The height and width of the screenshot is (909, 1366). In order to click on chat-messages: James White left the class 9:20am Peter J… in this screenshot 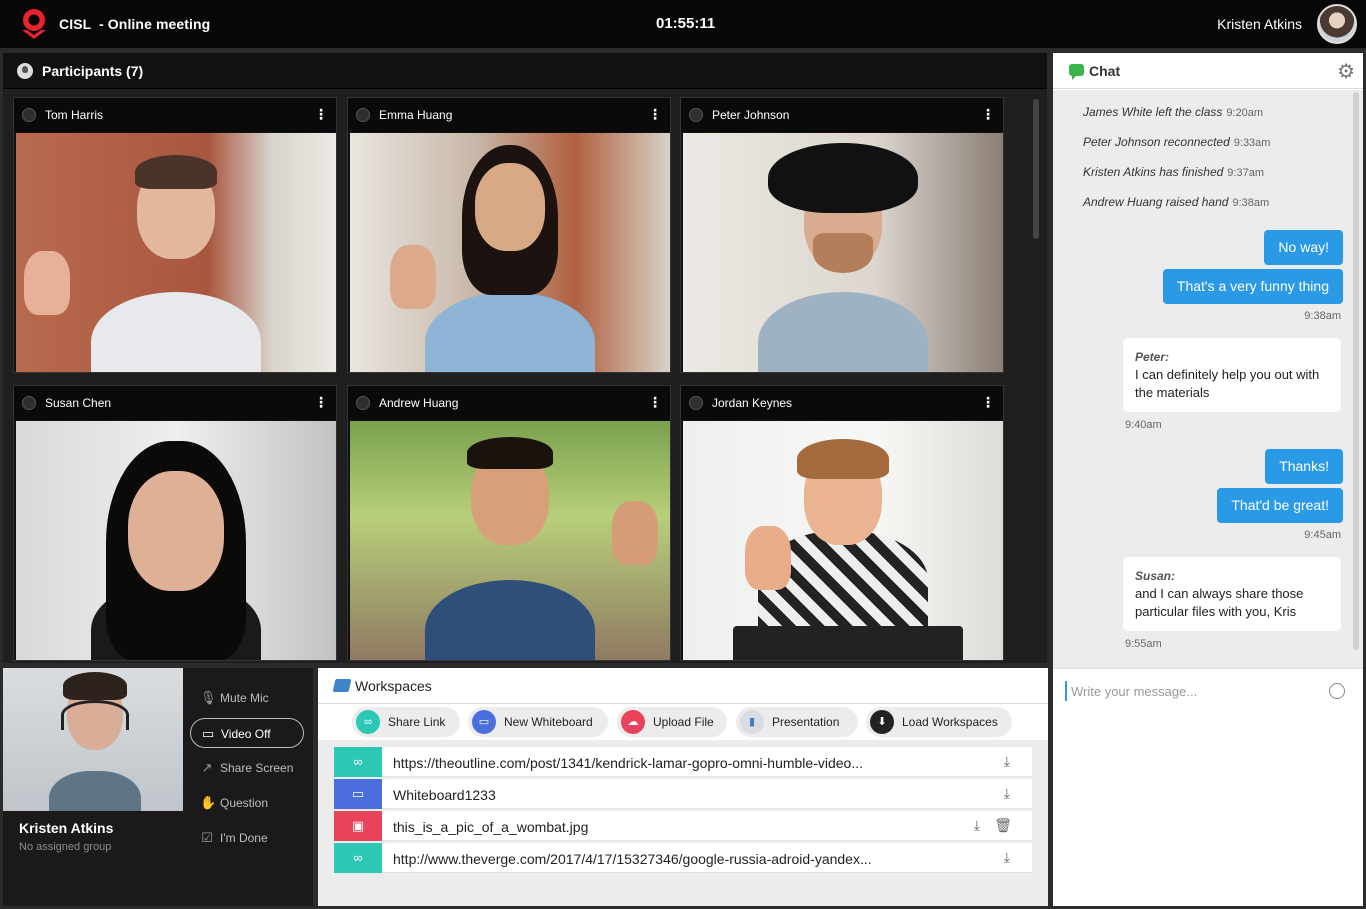, I will do `click(1208, 379)`.